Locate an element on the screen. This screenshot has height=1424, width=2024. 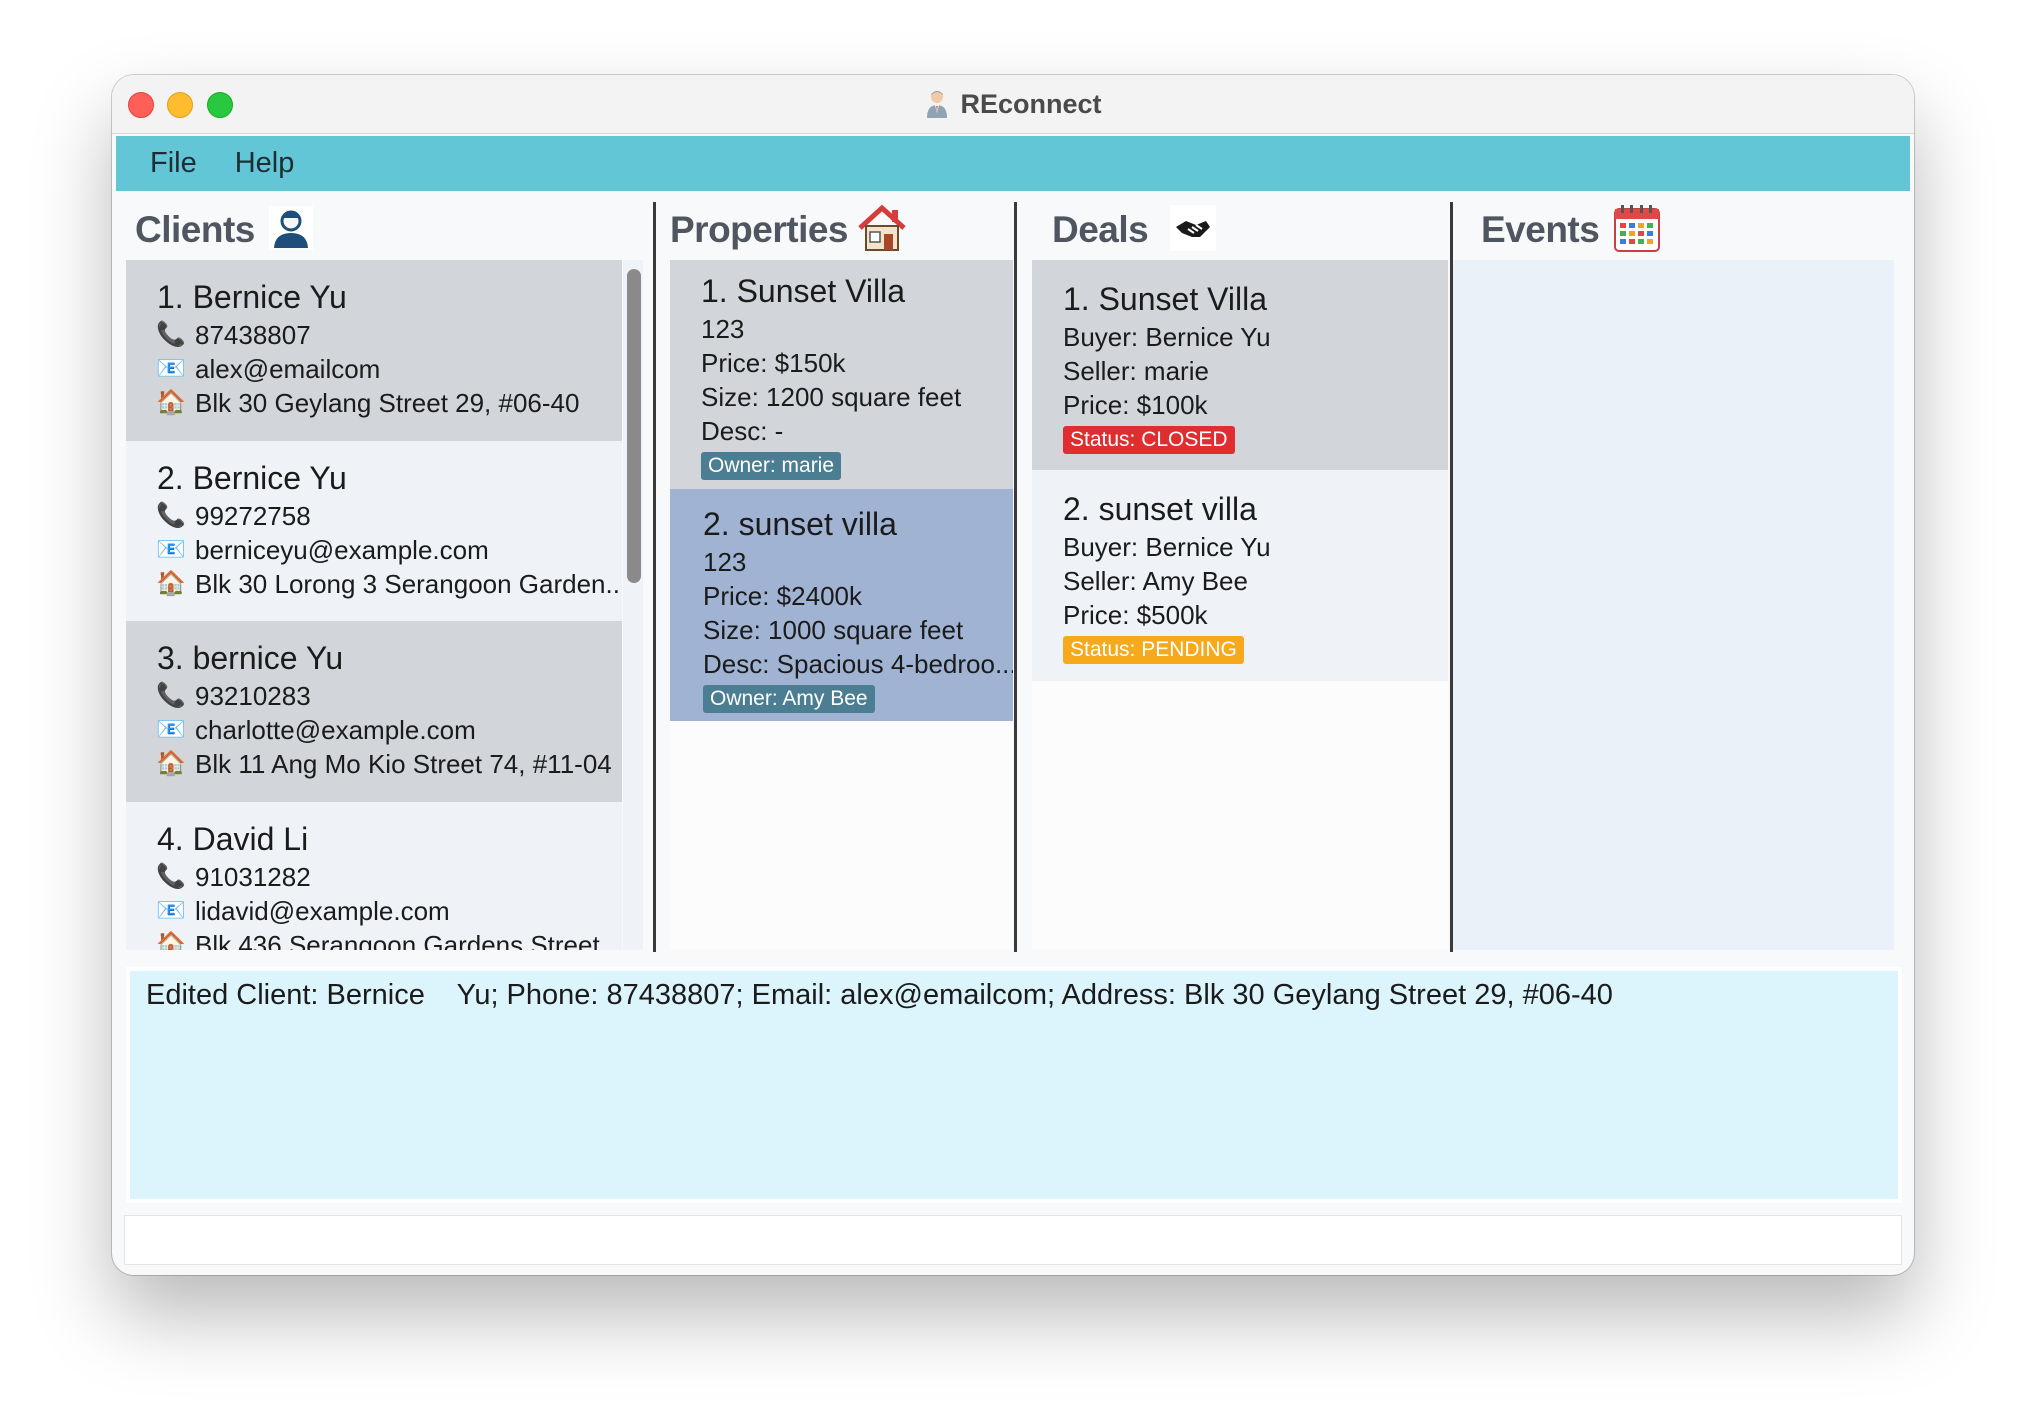
client-email: alex@emailcom is located at coordinates (288, 369).